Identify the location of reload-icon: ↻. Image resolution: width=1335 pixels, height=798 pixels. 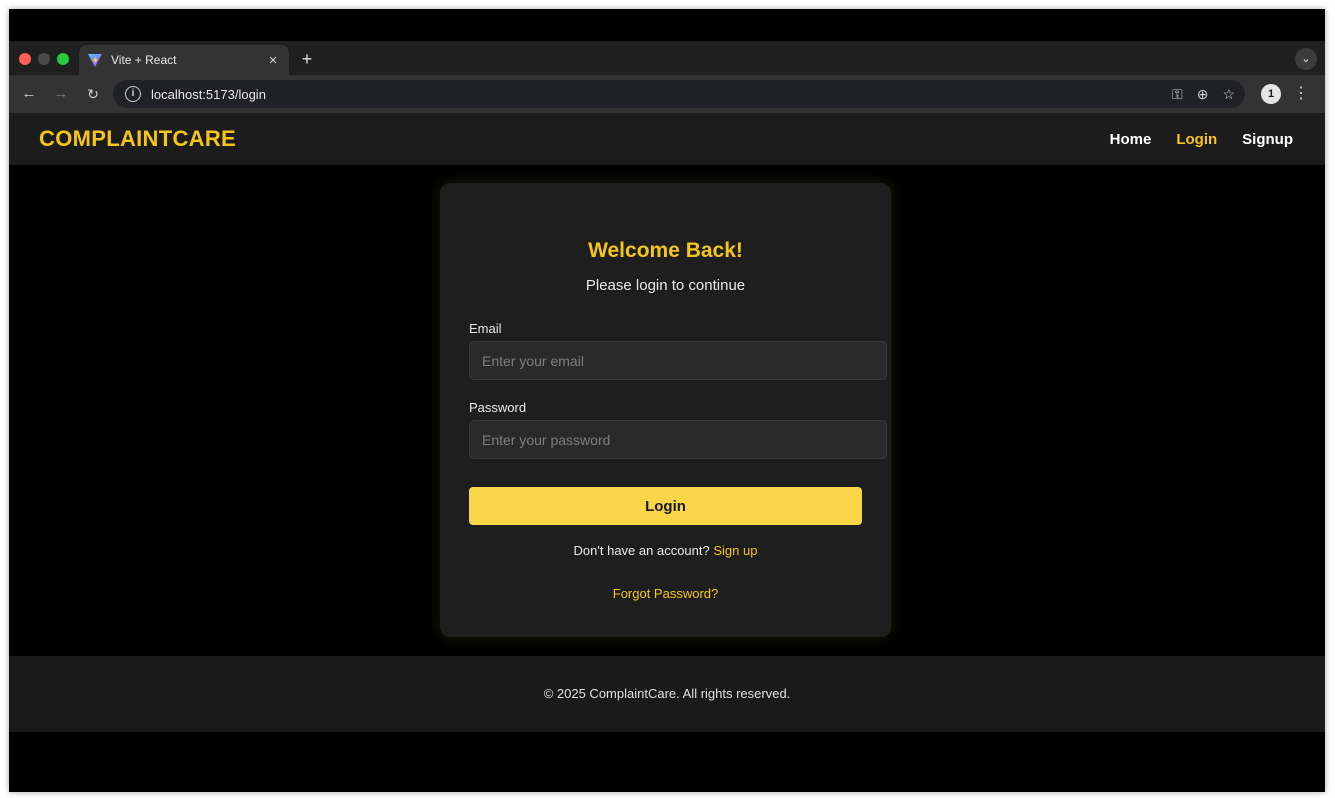
(93, 94).